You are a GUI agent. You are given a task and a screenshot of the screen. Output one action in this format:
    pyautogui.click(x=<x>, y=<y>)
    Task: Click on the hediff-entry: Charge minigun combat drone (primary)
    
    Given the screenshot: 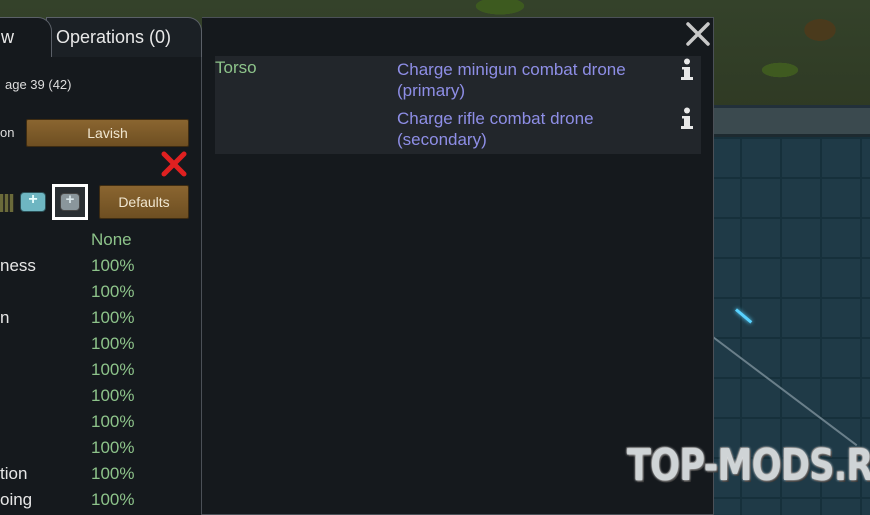 What is the action you would take?
    pyautogui.click(x=537, y=80)
    